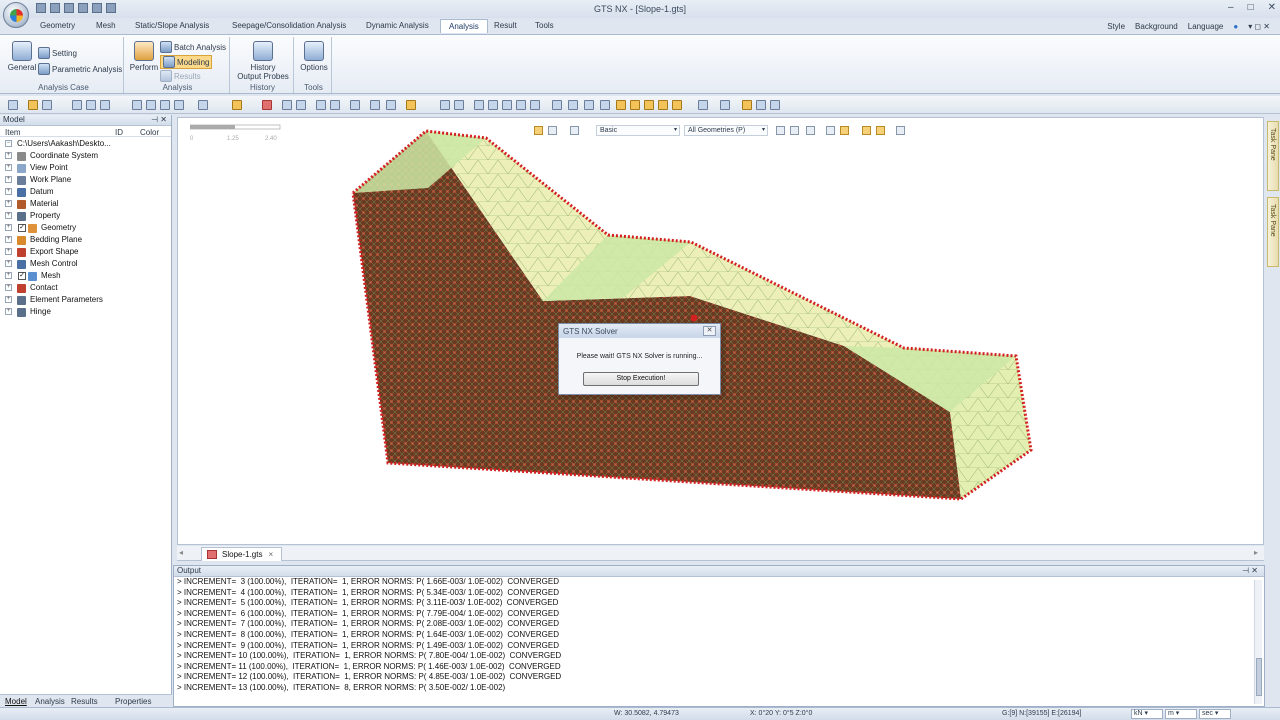 The height and width of the screenshot is (720, 1280). Describe the element at coordinates (635, 105) in the screenshot. I see `view-back-icon` at that location.